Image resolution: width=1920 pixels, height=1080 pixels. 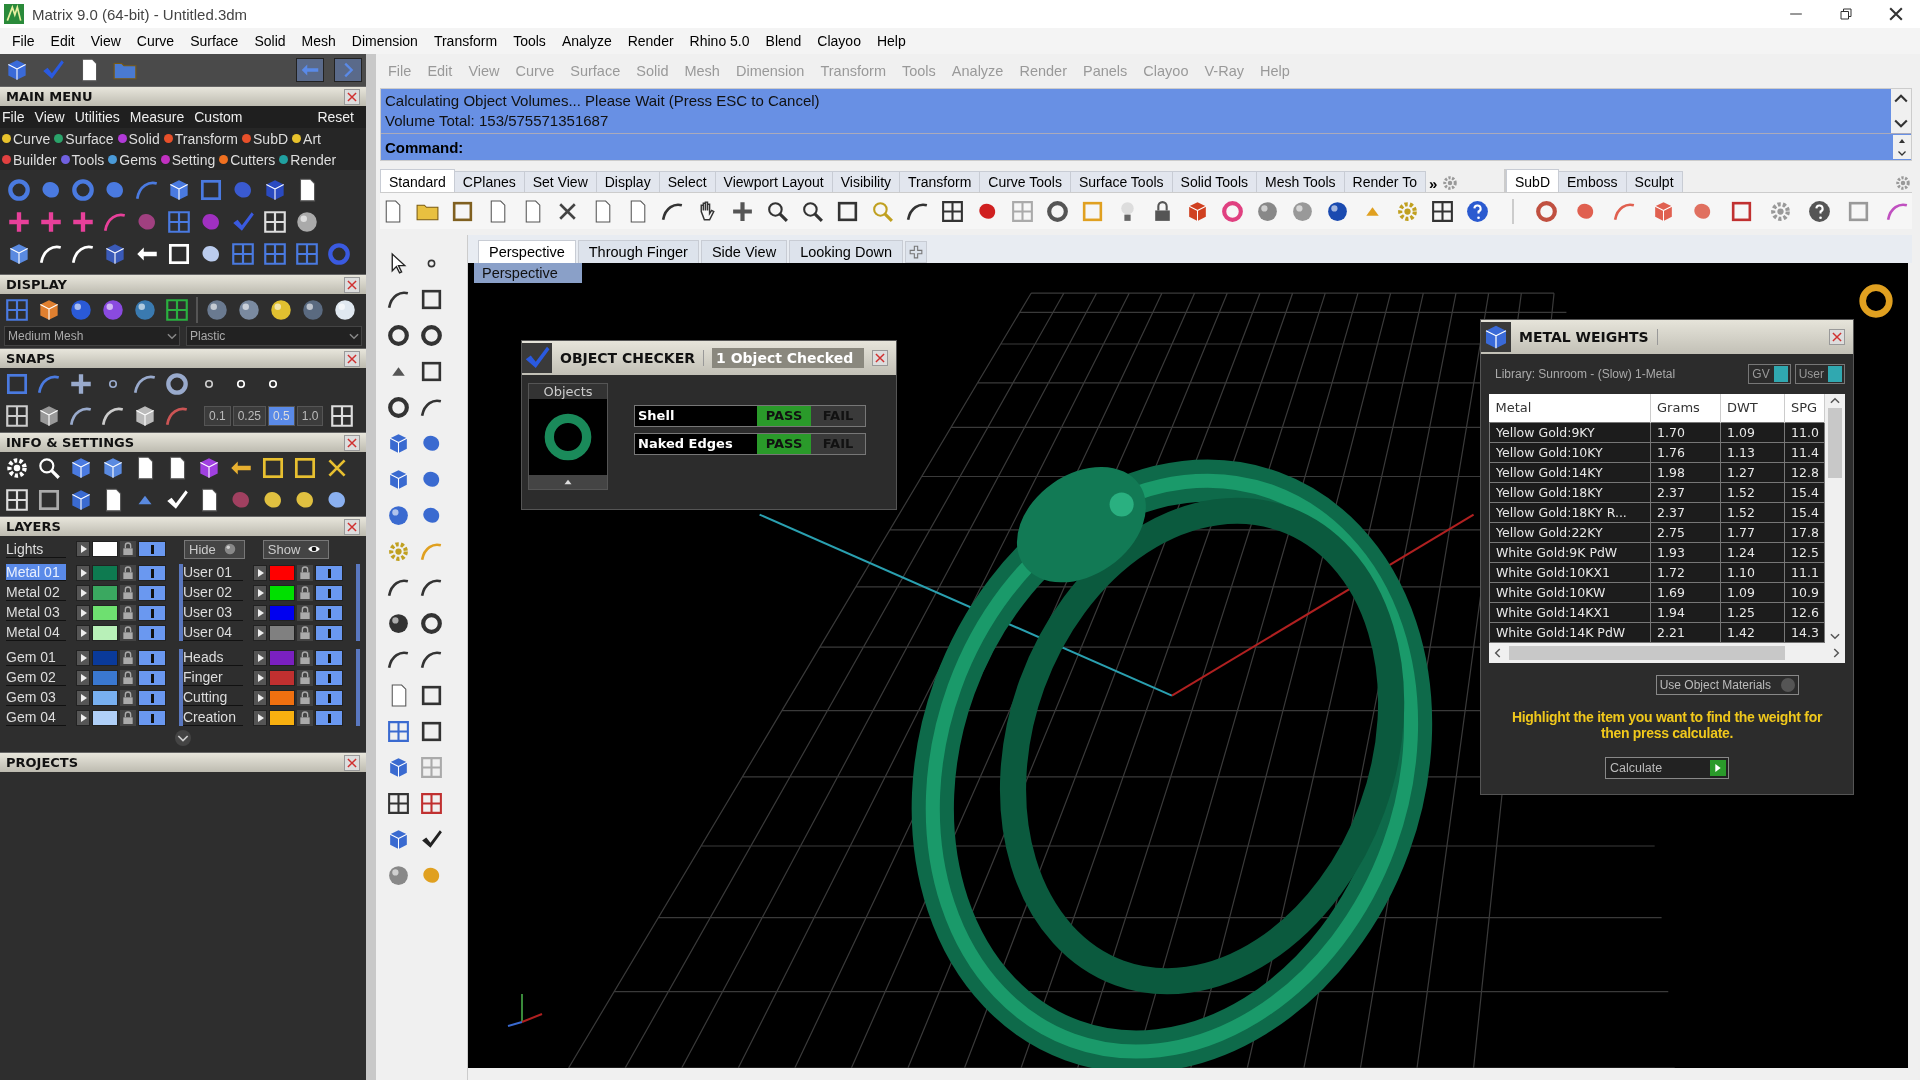 I want to click on toolbar-tab: Render To, so click(x=1384, y=181).